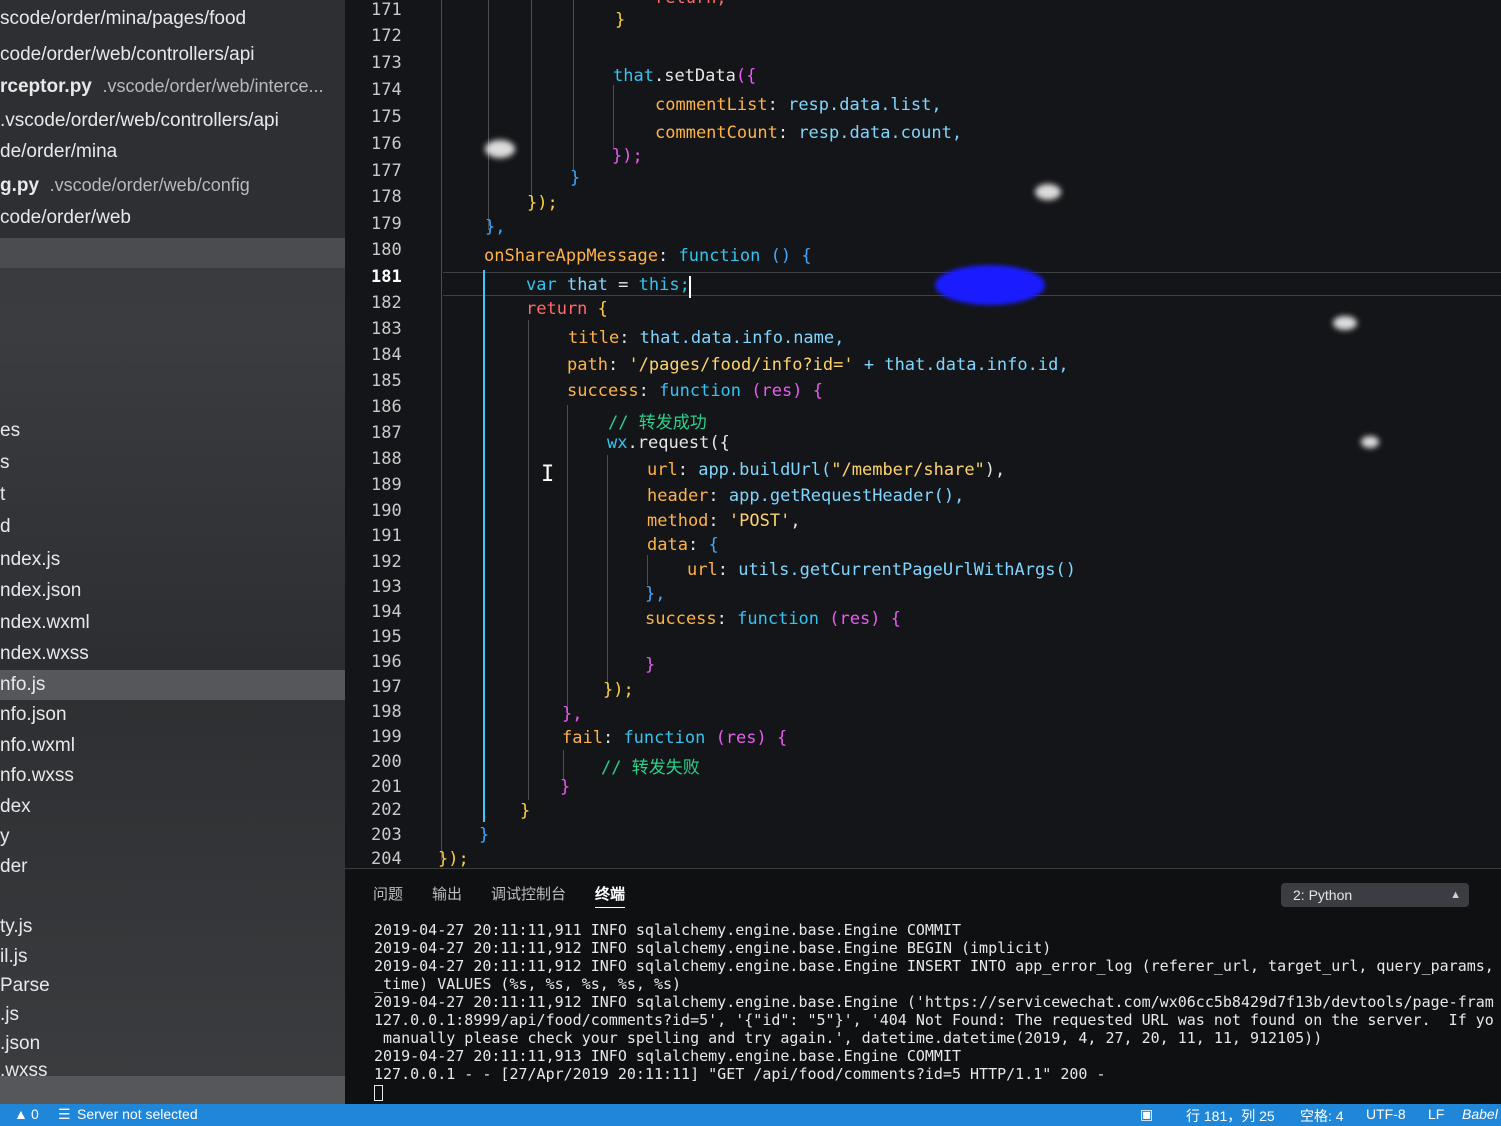  What do you see at coordinates (139, 121) in the screenshot?
I see `open-editor-item: .vscode/order/web/controllers/api` at bounding box center [139, 121].